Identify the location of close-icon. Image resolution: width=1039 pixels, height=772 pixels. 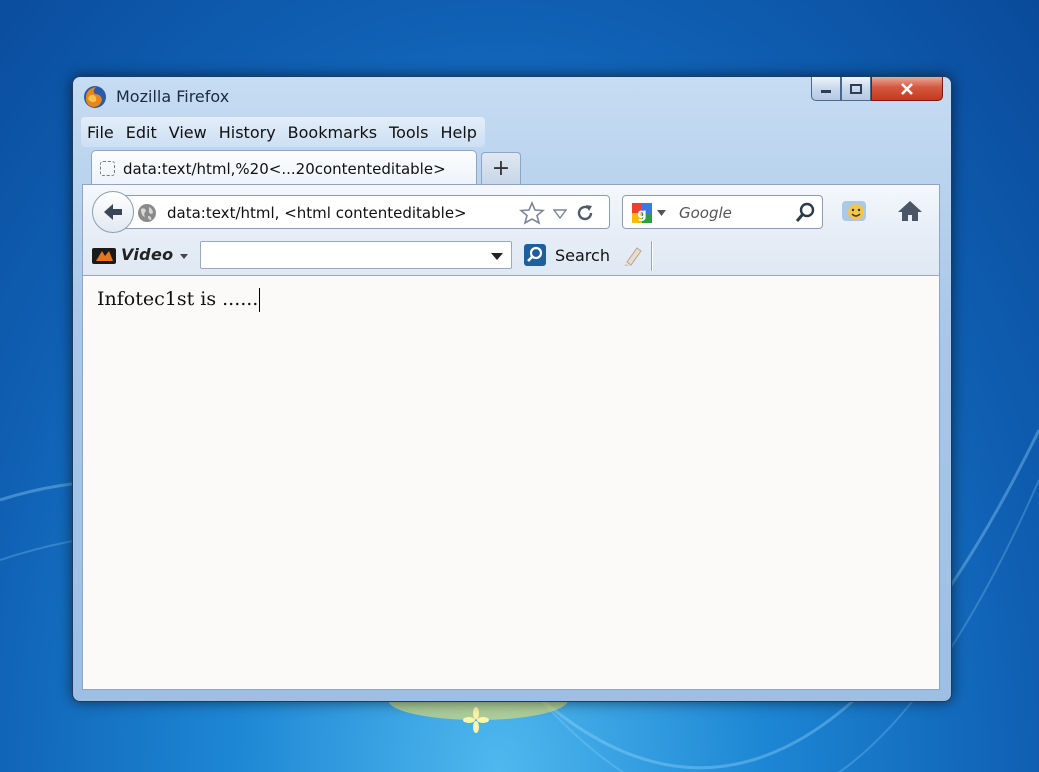
(907, 88).